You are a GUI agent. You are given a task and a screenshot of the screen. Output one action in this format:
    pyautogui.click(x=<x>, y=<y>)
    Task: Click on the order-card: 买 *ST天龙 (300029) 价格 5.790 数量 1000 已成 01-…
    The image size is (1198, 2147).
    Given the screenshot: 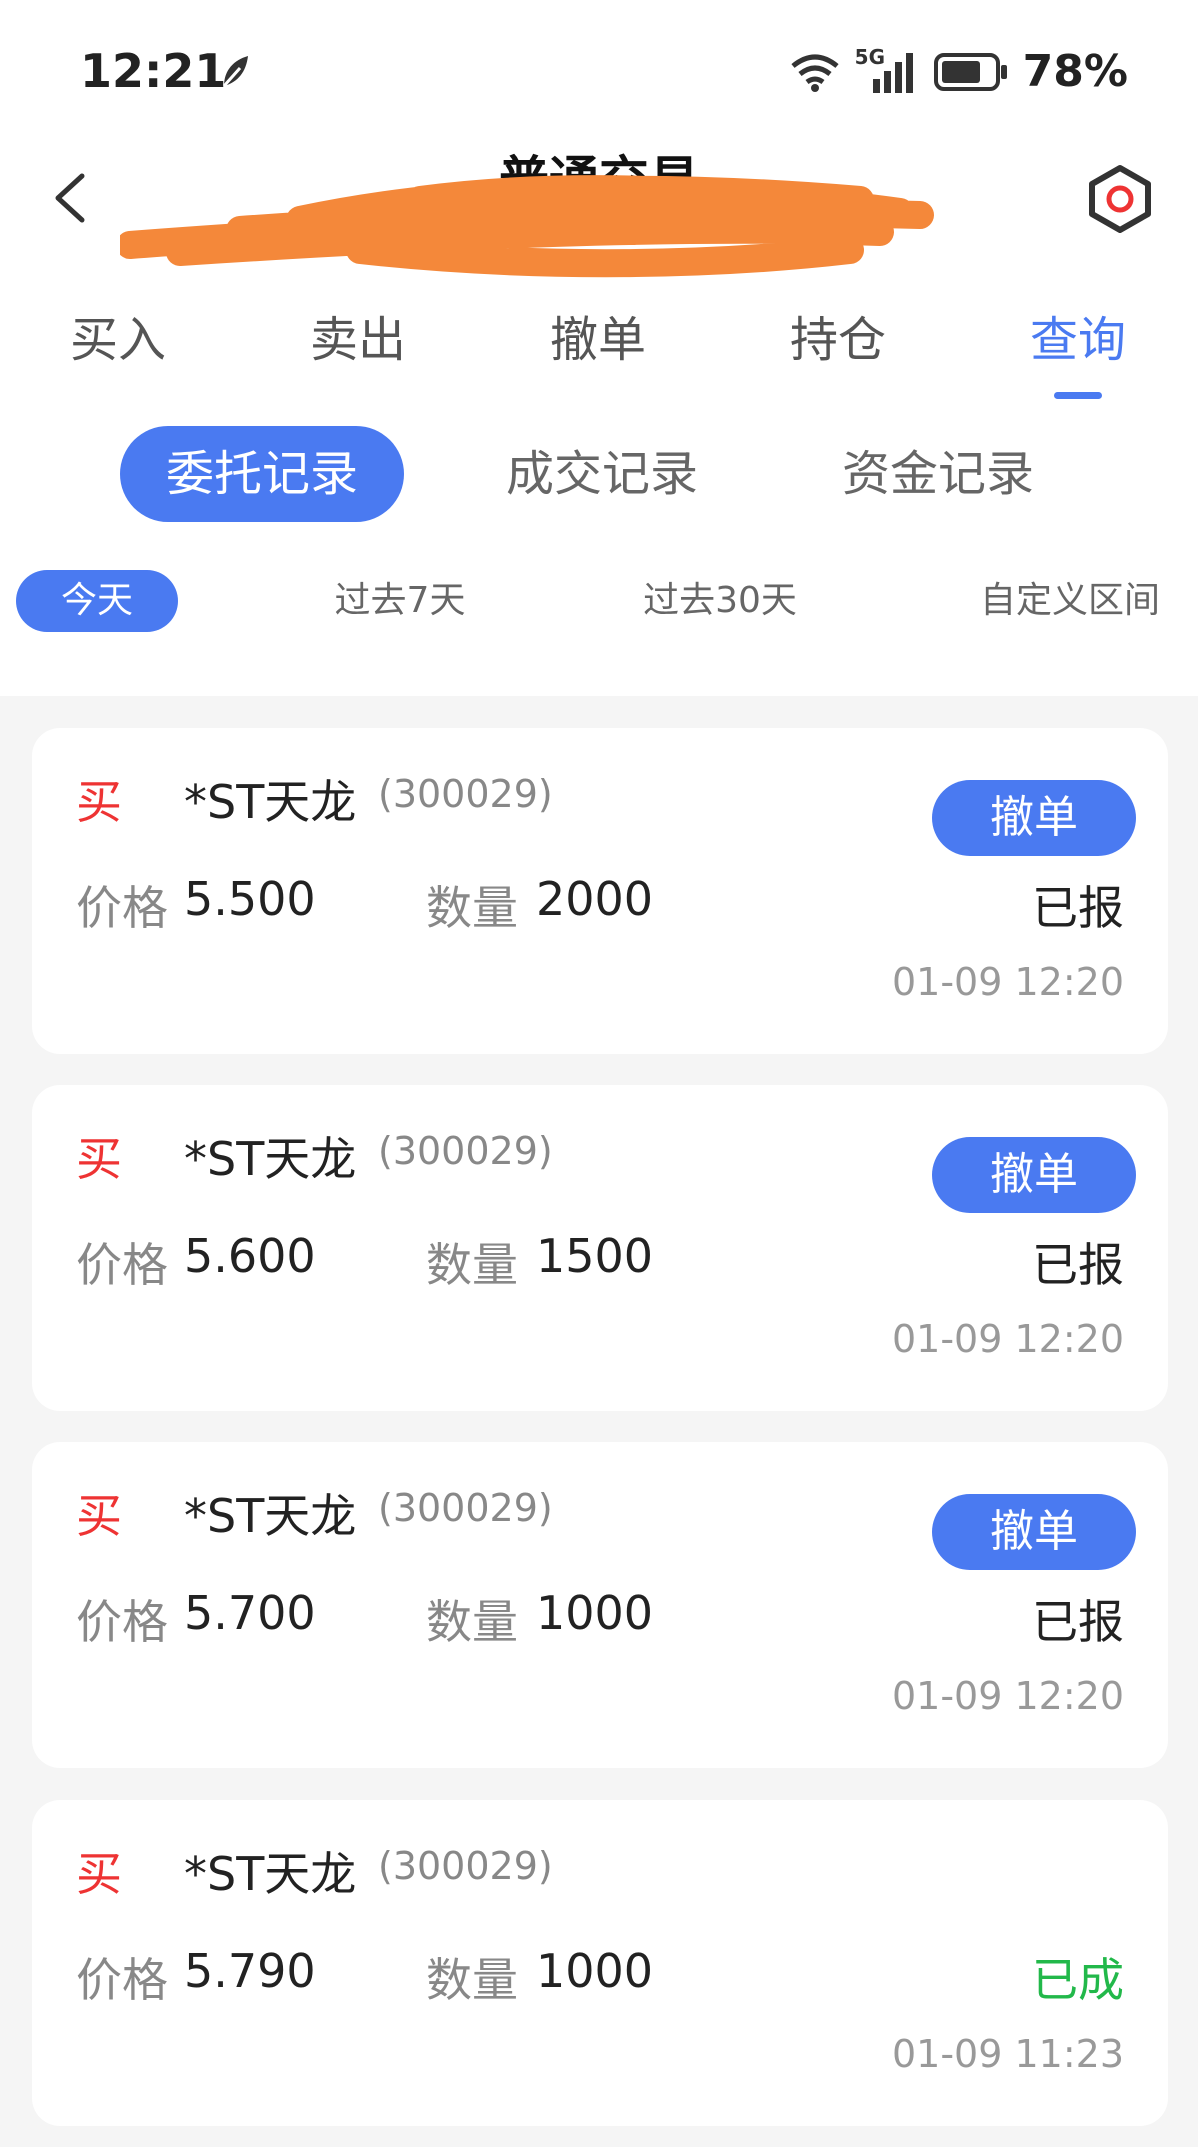 What is the action you would take?
    pyautogui.click(x=600, y=1963)
    